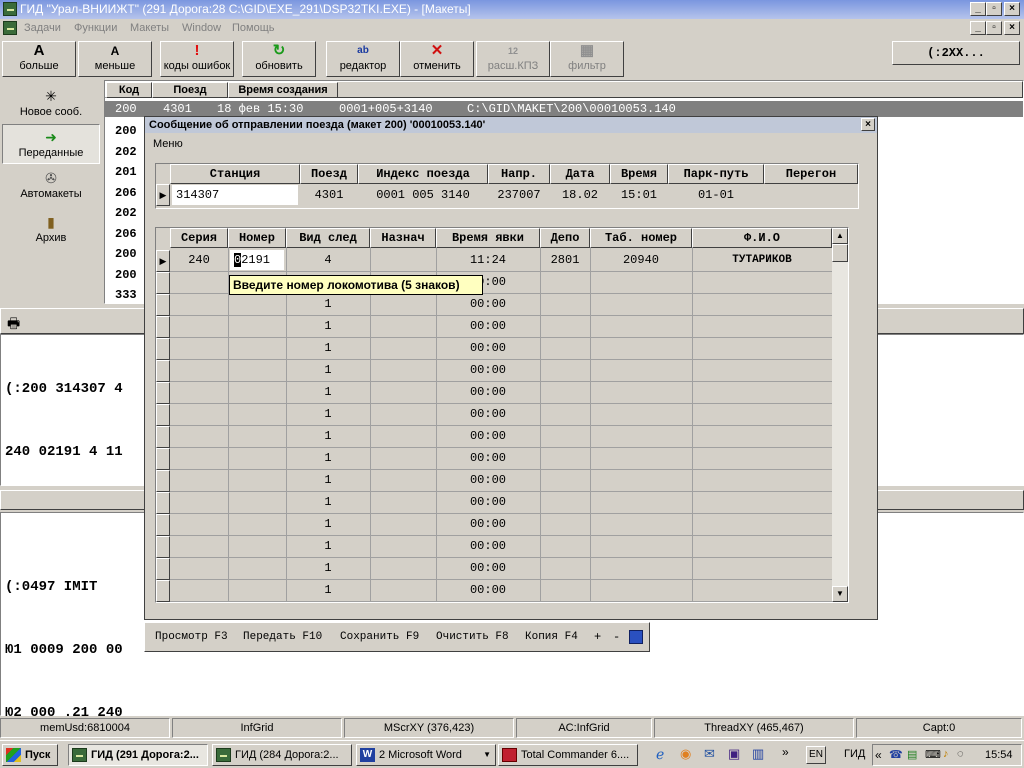  I want to click on dialog-close-button: ×, so click(868, 124).